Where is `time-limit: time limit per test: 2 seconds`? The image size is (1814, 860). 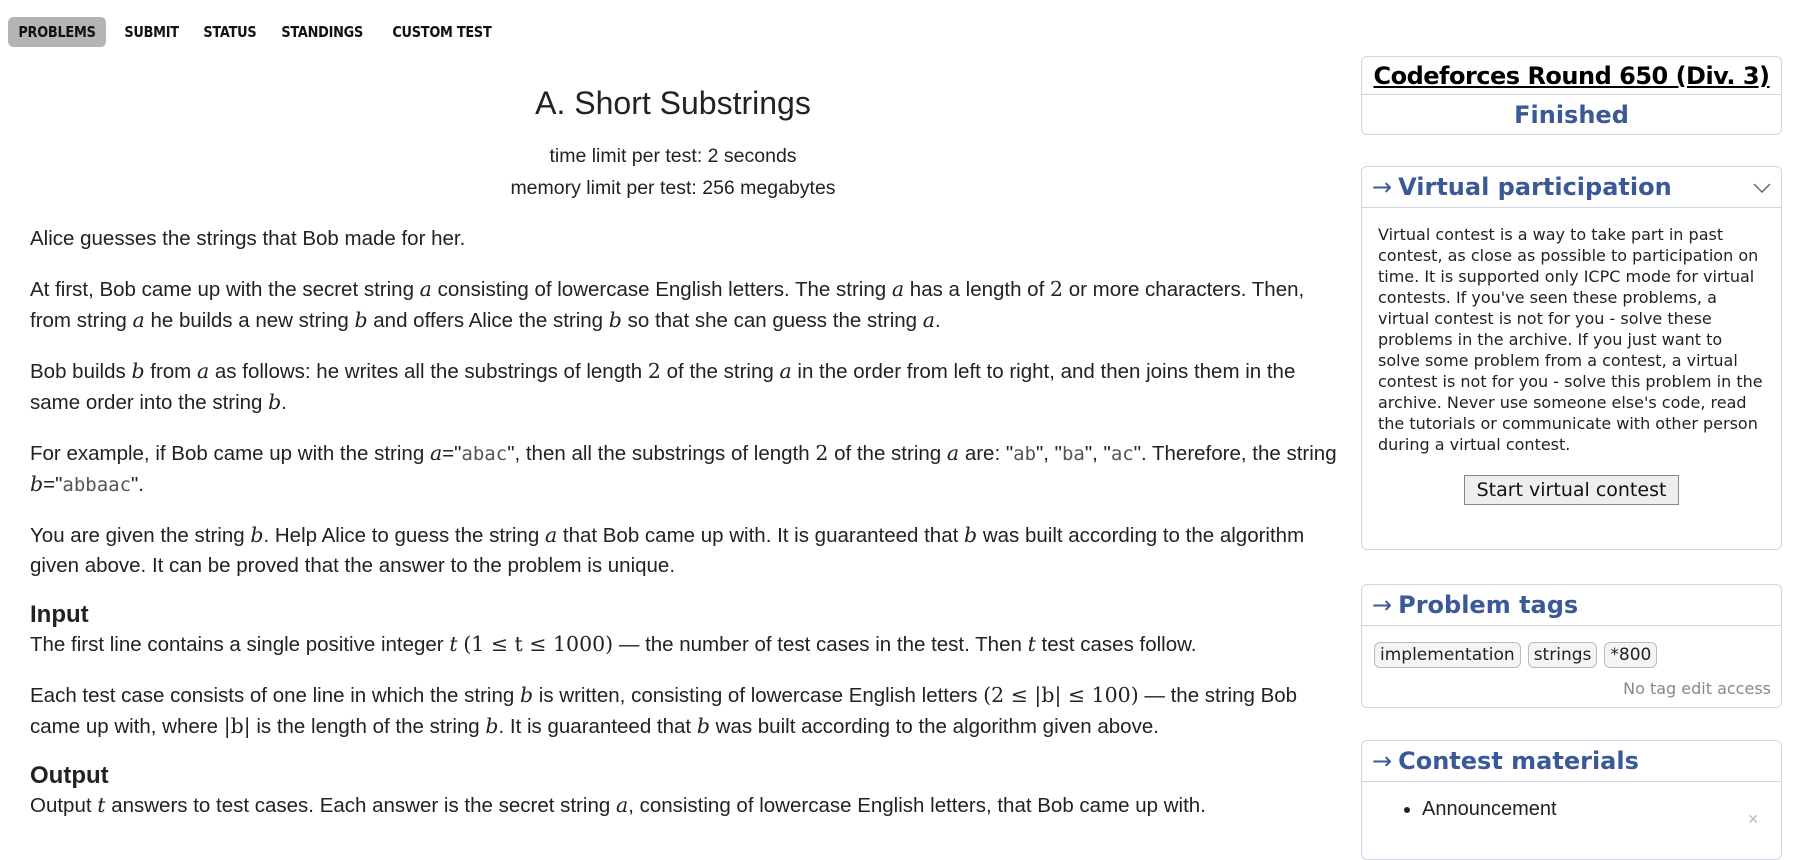 time-limit: time limit per test: 2 seconds is located at coordinates (673, 156).